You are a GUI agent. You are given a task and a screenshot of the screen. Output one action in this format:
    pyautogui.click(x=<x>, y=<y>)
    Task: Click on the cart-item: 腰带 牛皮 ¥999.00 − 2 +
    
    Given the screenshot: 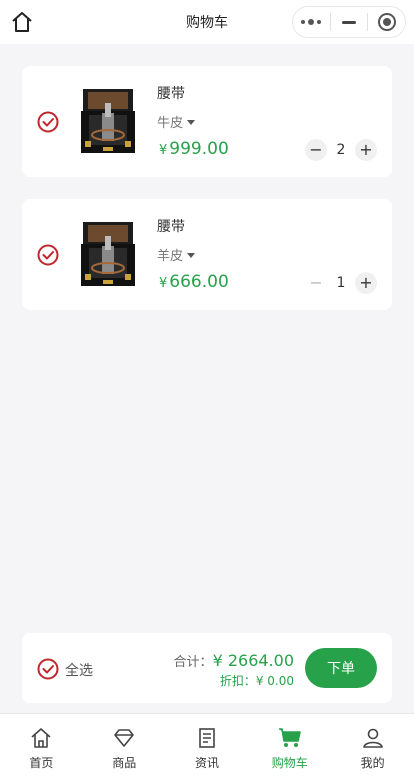 What is the action you would take?
    pyautogui.click(x=207, y=121)
    